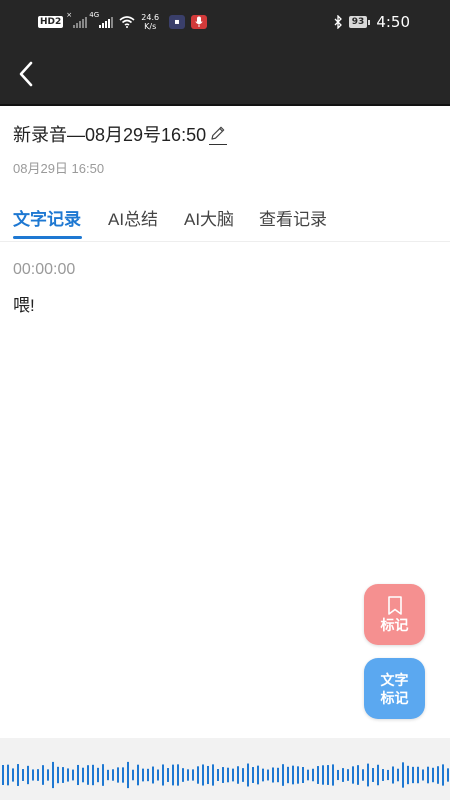 The height and width of the screenshot is (800, 450). What do you see at coordinates (218, 134) in the screenshot?
I see `pencil-icon` at bounding box center [218, 134].